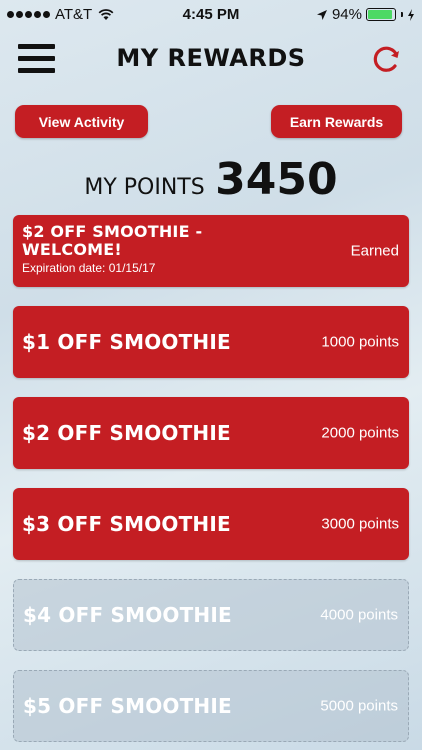 This screenshot has width=422, height=750. I want to click on reward-expiration: Expiration date: 01/15/17, so click(89, 268).